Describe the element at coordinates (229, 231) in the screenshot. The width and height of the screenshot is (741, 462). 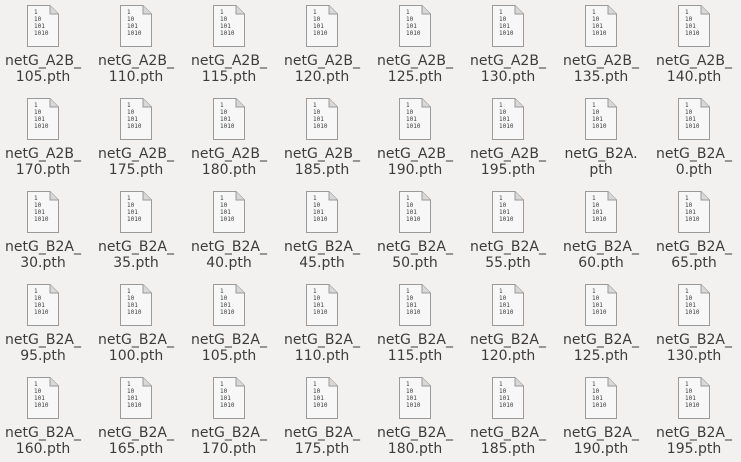
I see `file-item: 1 10 101 1010 netG_B2A_ 40.pth` at that location.